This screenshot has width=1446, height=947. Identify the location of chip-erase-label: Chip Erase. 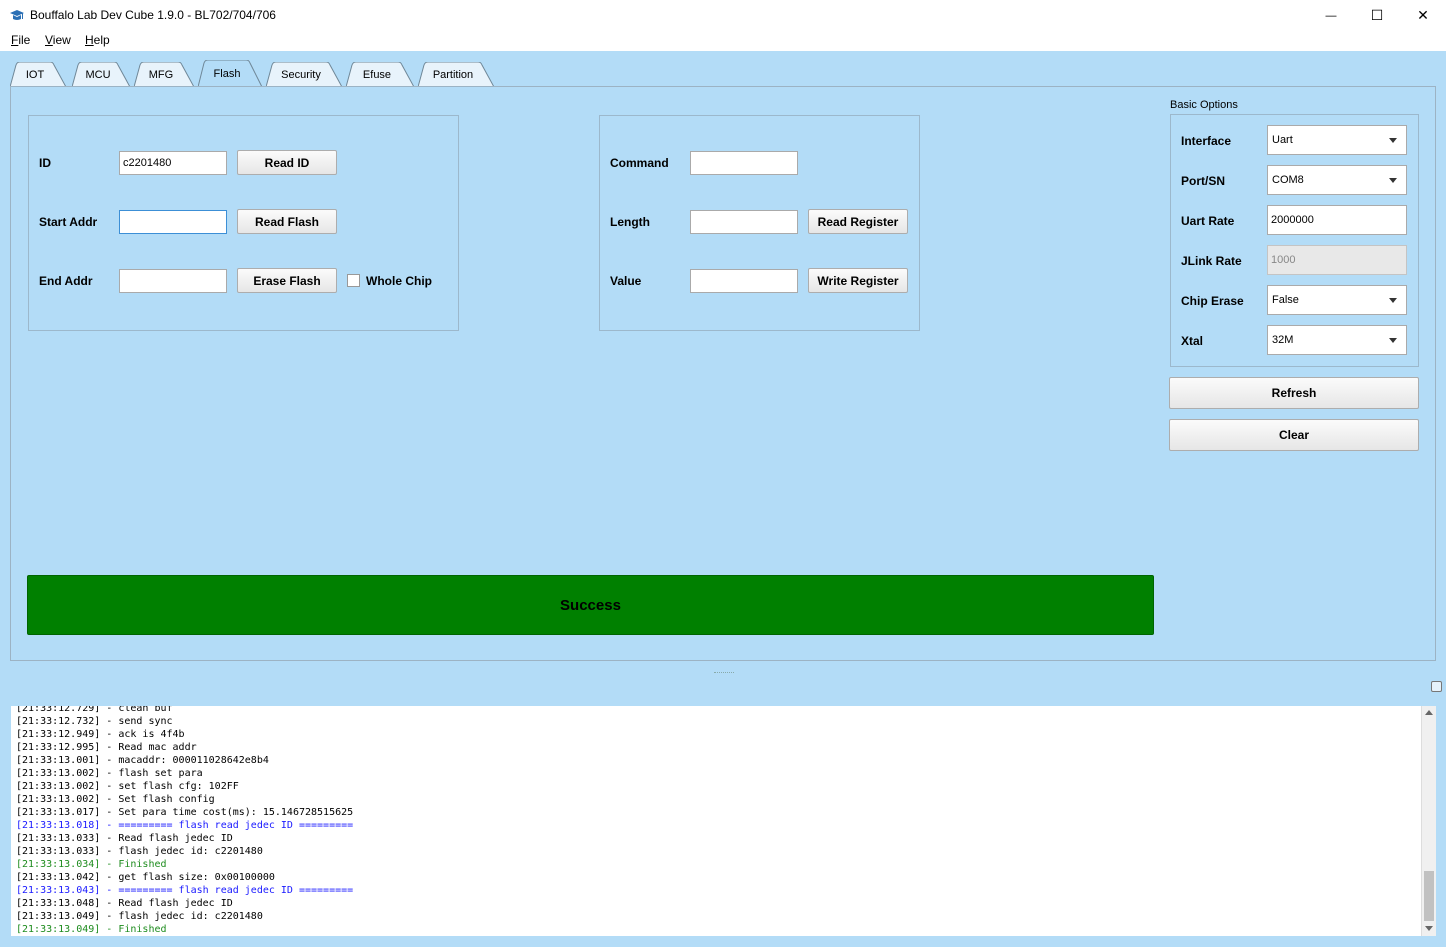
(1212, 301).